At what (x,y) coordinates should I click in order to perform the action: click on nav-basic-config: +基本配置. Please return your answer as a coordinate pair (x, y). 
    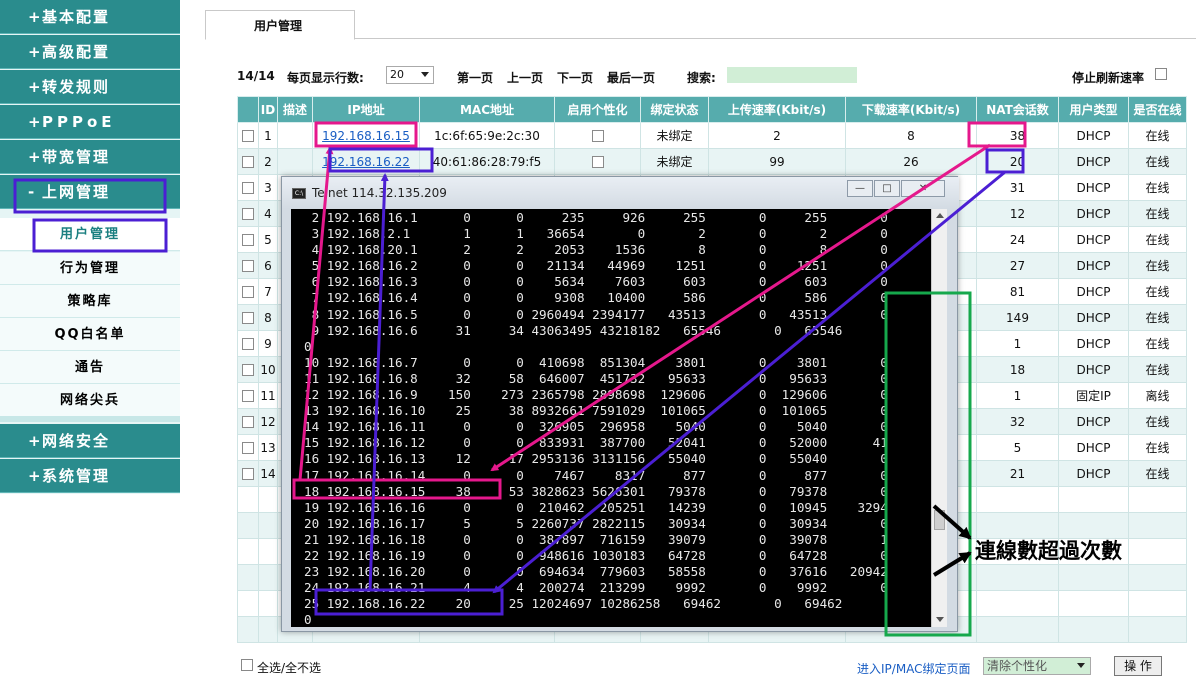
    Looking at the image, I should click on (90, 17).